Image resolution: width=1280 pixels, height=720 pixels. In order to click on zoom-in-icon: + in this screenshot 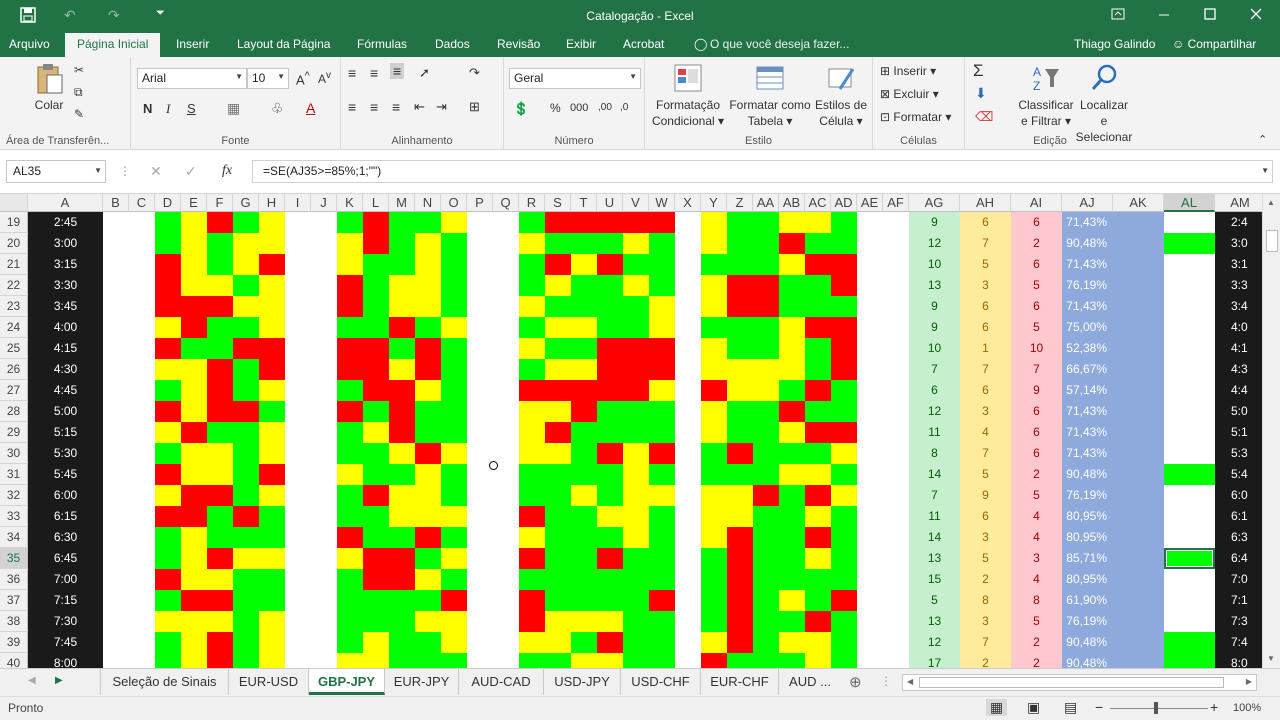, I will do `click(1214, 707)`.